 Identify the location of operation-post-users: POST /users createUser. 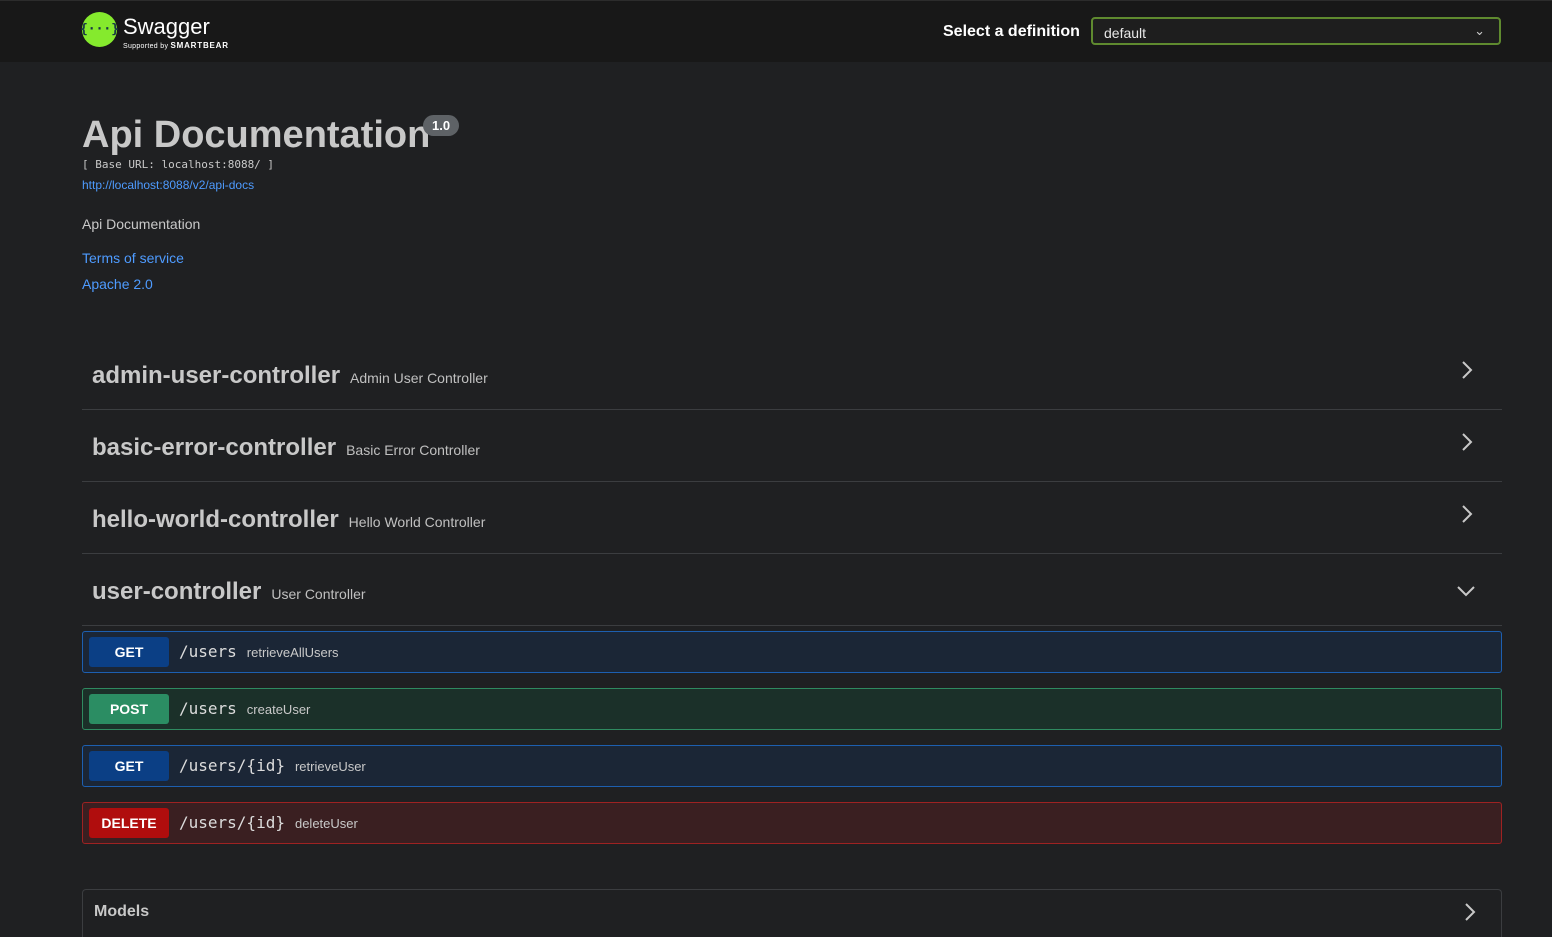
(792, 709).